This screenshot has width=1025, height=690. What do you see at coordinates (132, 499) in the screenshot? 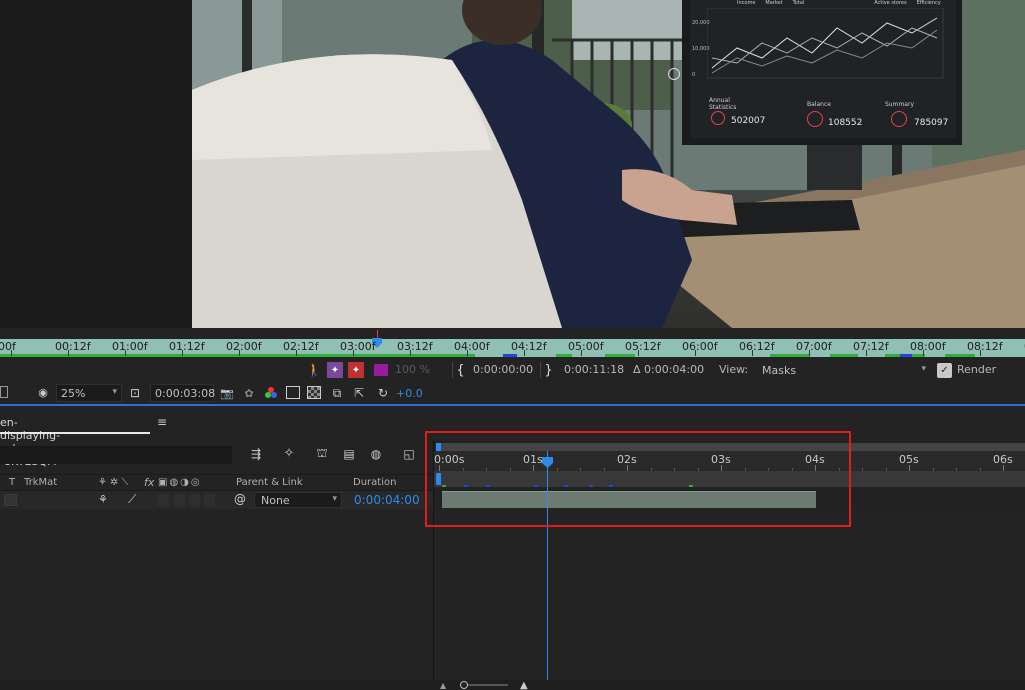
I see `quality-switch-icon: ⟋` at bounding box center [132, 499].